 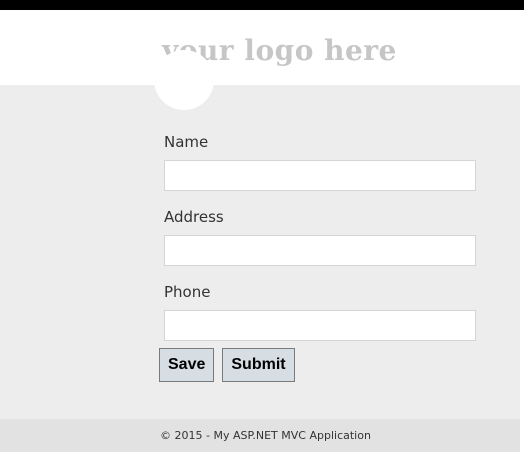 I want to click on phone-label: Phone, so click(x=187, y=292).